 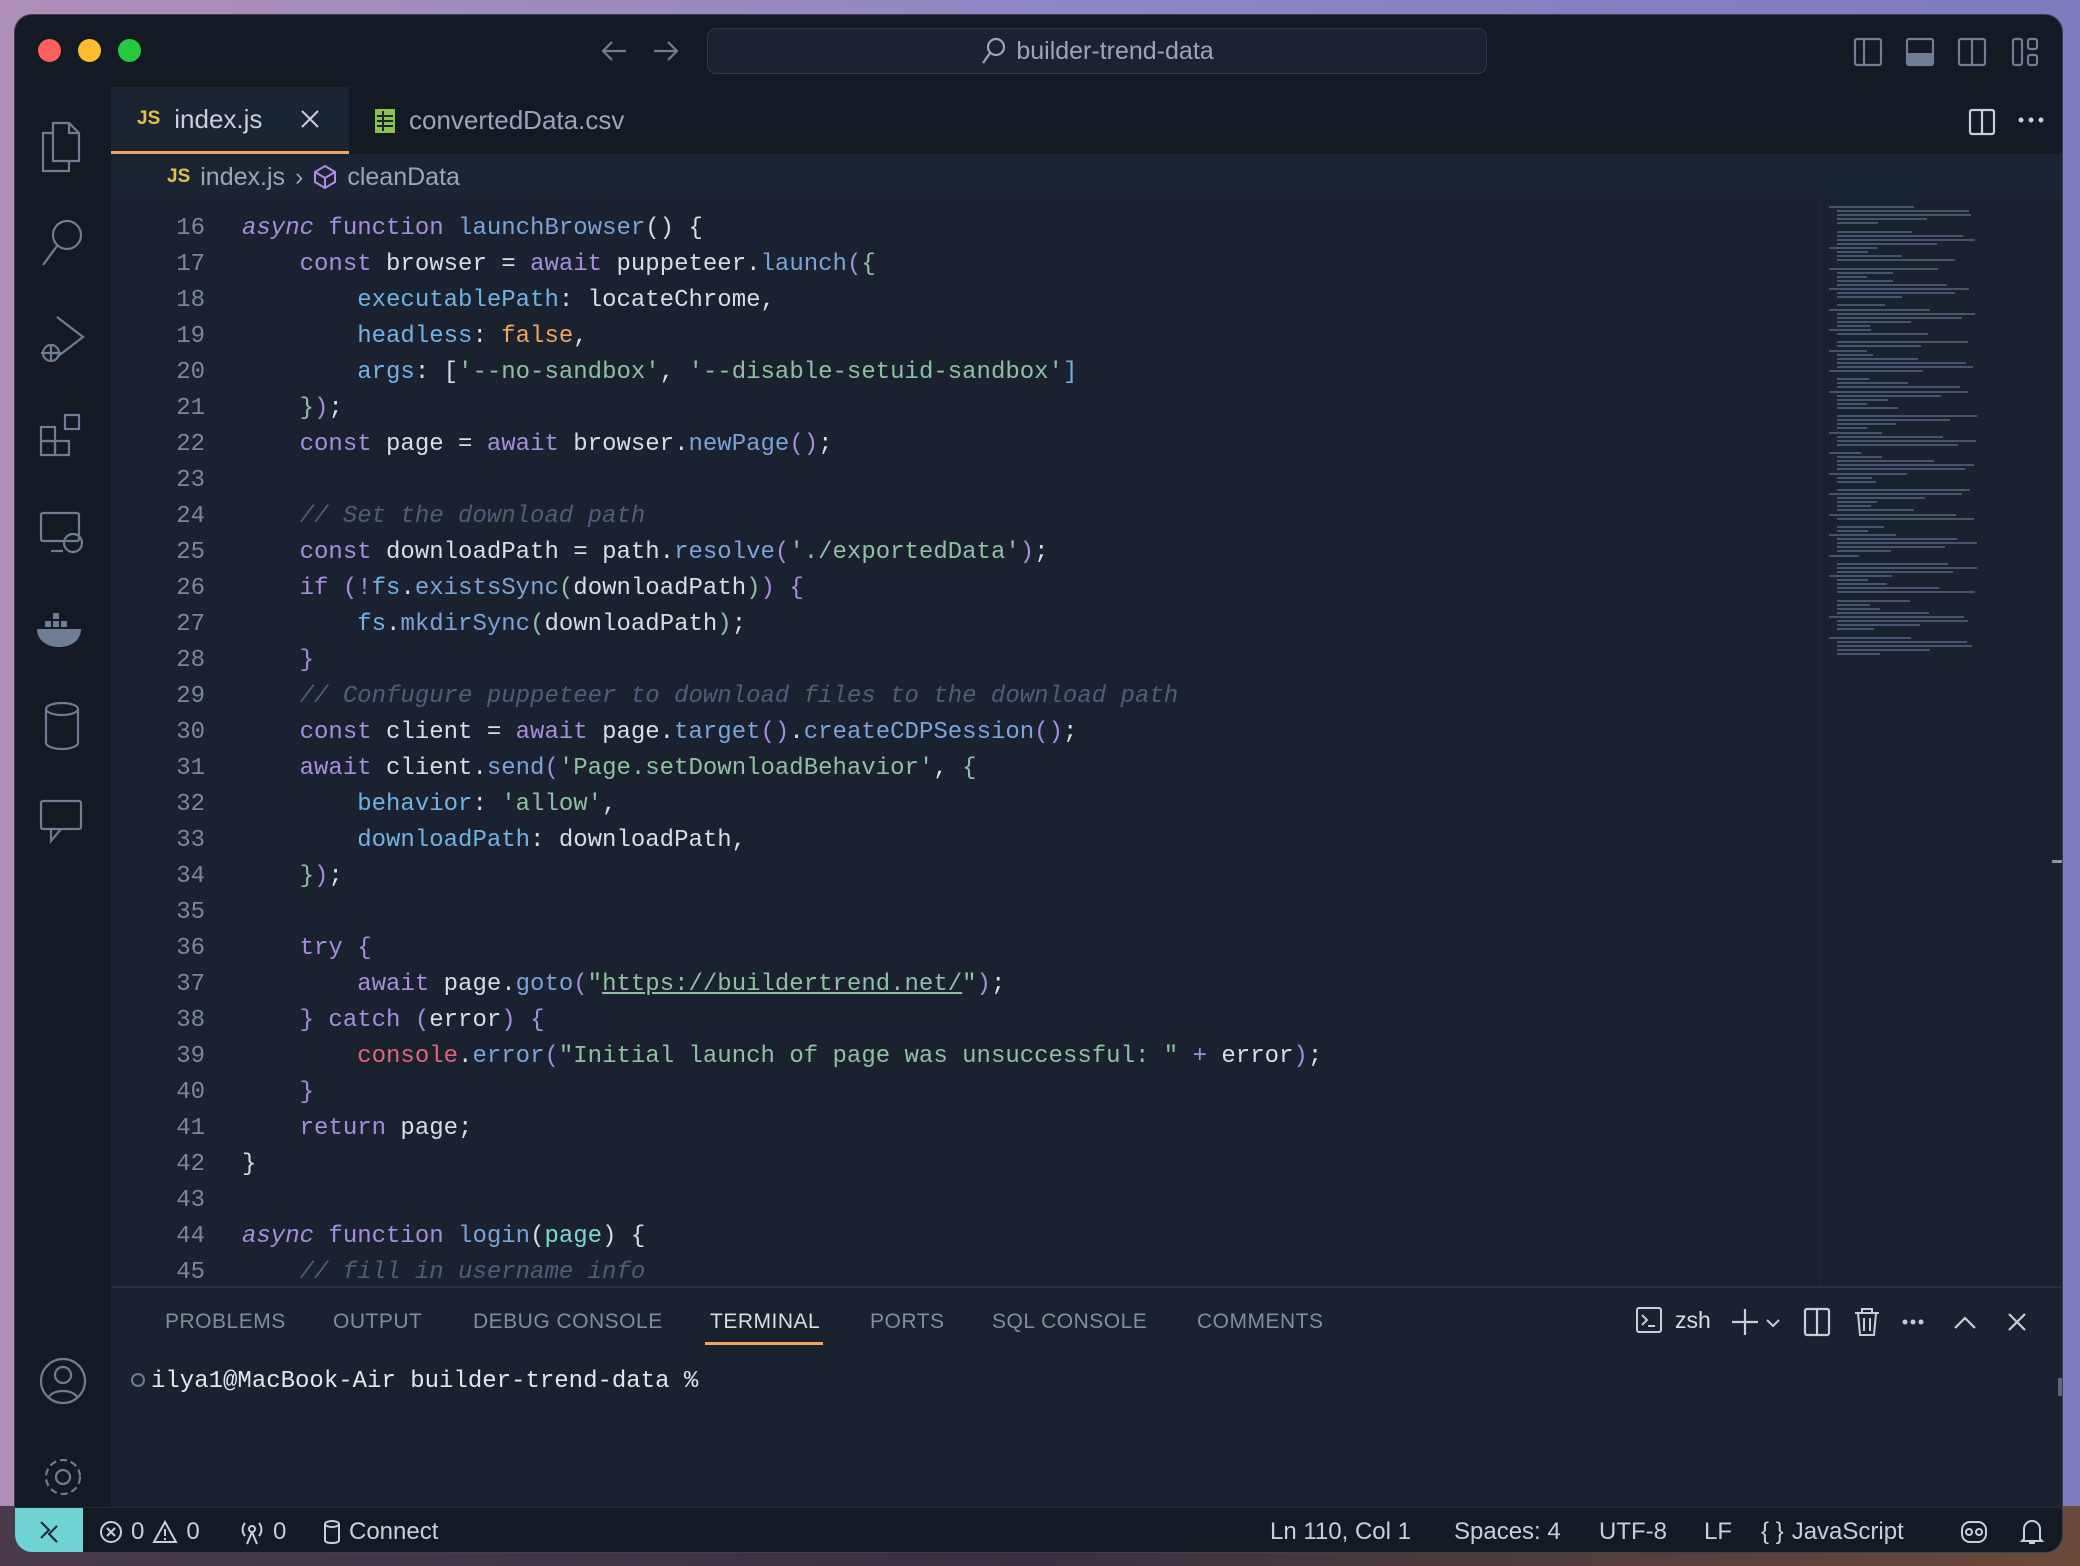 I want to click on explorer-icon, so click(x=62, y=147).